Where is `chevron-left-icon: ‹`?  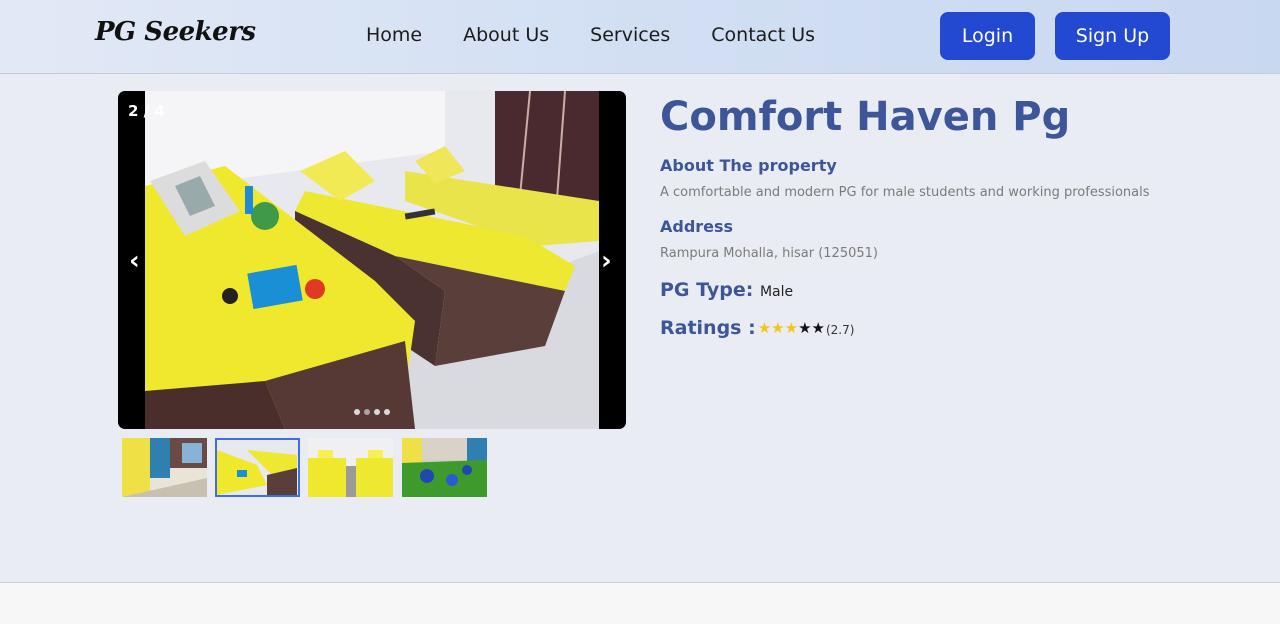 chevron-left-icon: ‹ is located at coordinates (134, 261).